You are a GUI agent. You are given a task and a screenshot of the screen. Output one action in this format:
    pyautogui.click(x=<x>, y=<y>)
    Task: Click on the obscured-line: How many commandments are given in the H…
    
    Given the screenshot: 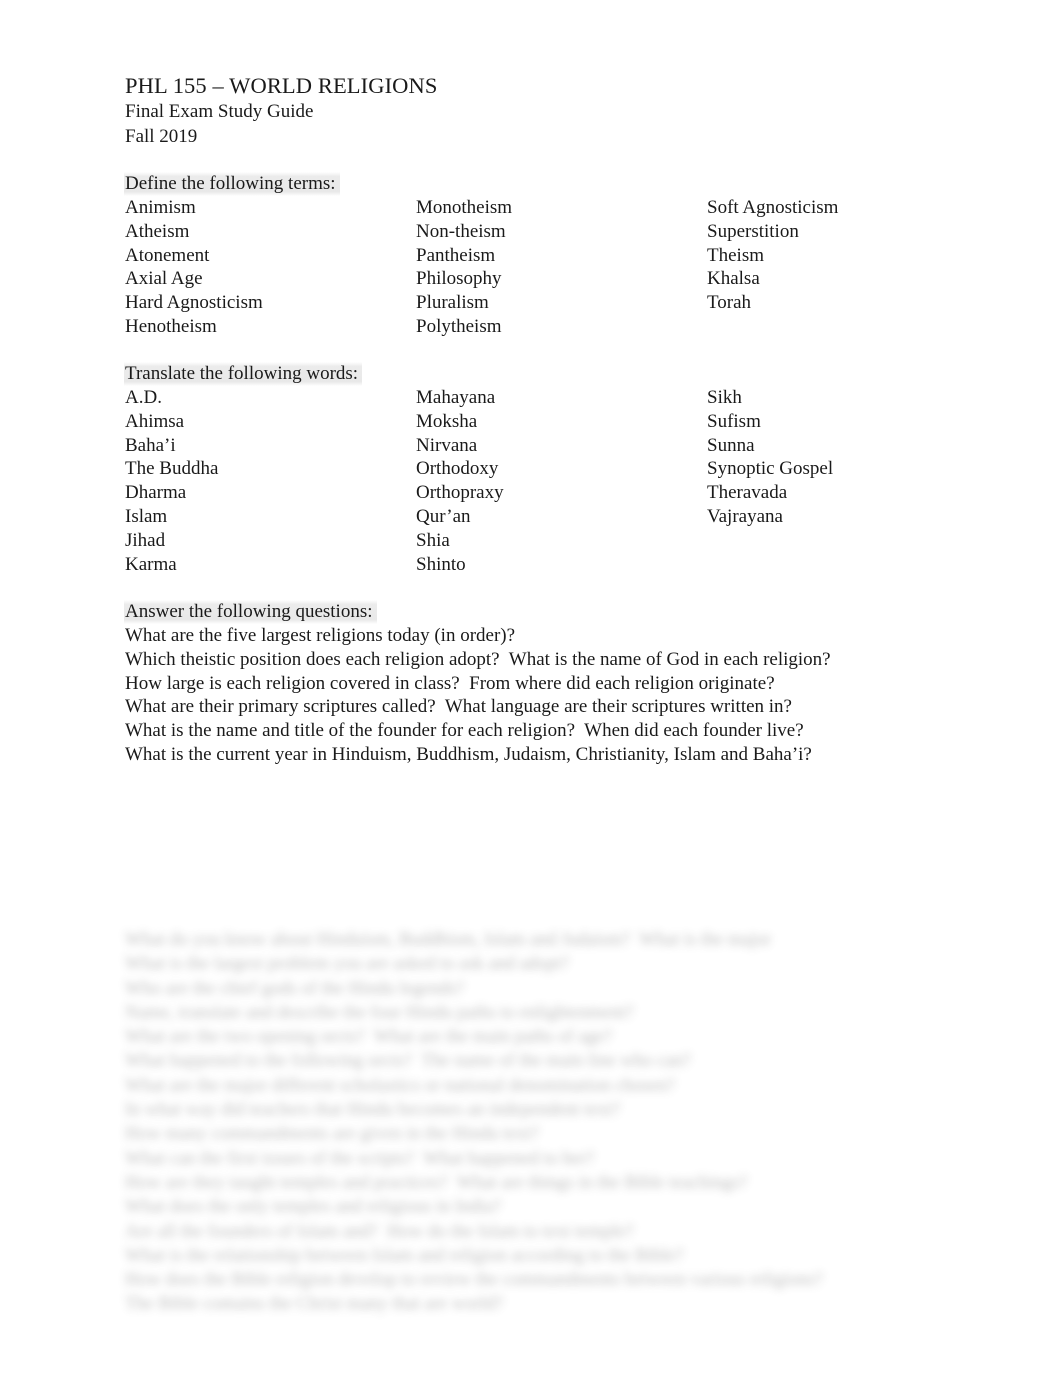 What is the action you would take?
    pyautogui.click(x=332, y=1134)
    